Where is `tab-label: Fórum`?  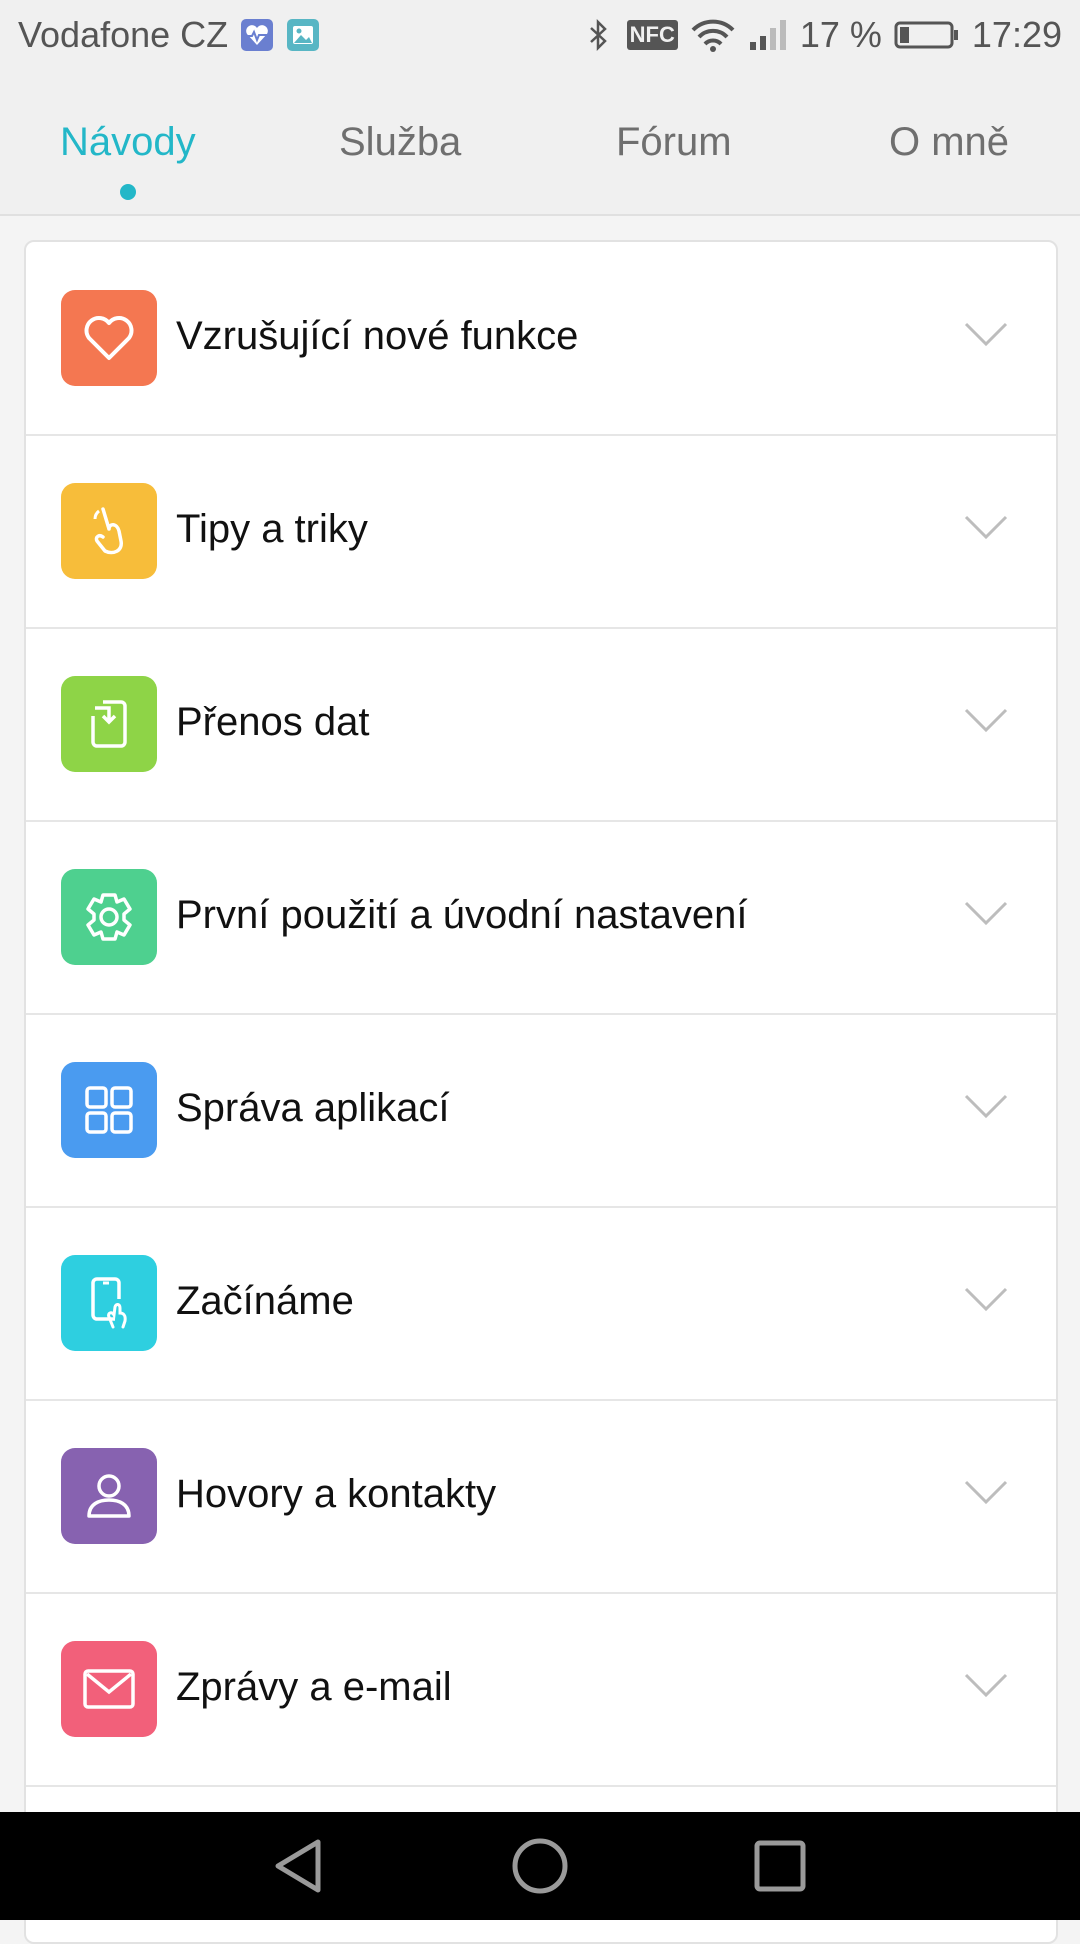 tab-label: Fórum is located at coordinates (674, 142).